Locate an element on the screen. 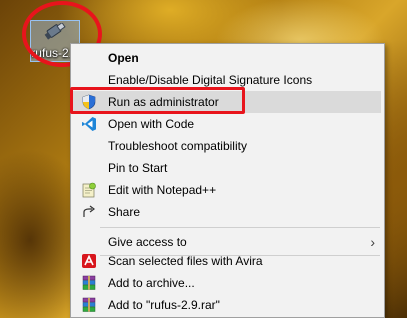  menu-item-label: Open is located at coordinates (123, 58).